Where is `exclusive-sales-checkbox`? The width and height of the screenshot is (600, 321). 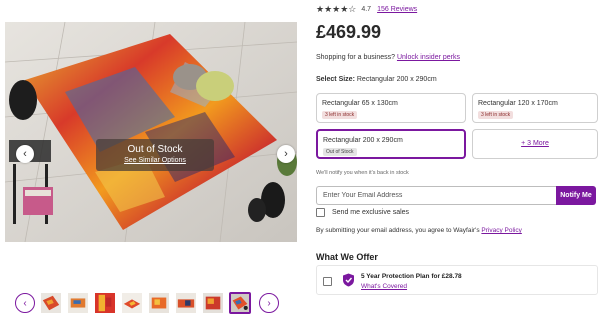
exclusive-sales-checkbox is located at coordinates (320, 212).